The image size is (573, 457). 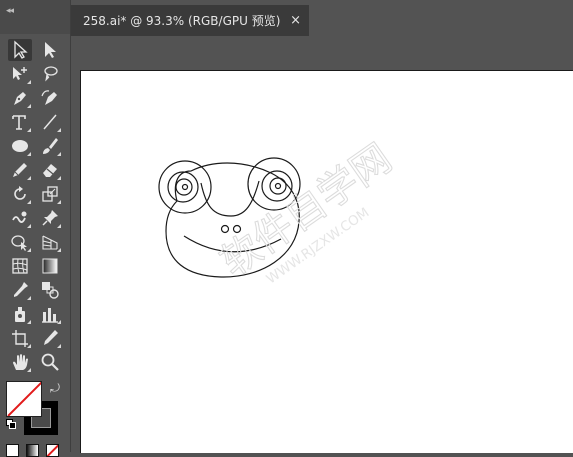 I want to click on eyedropper-tool, so click(x=20, y=290).